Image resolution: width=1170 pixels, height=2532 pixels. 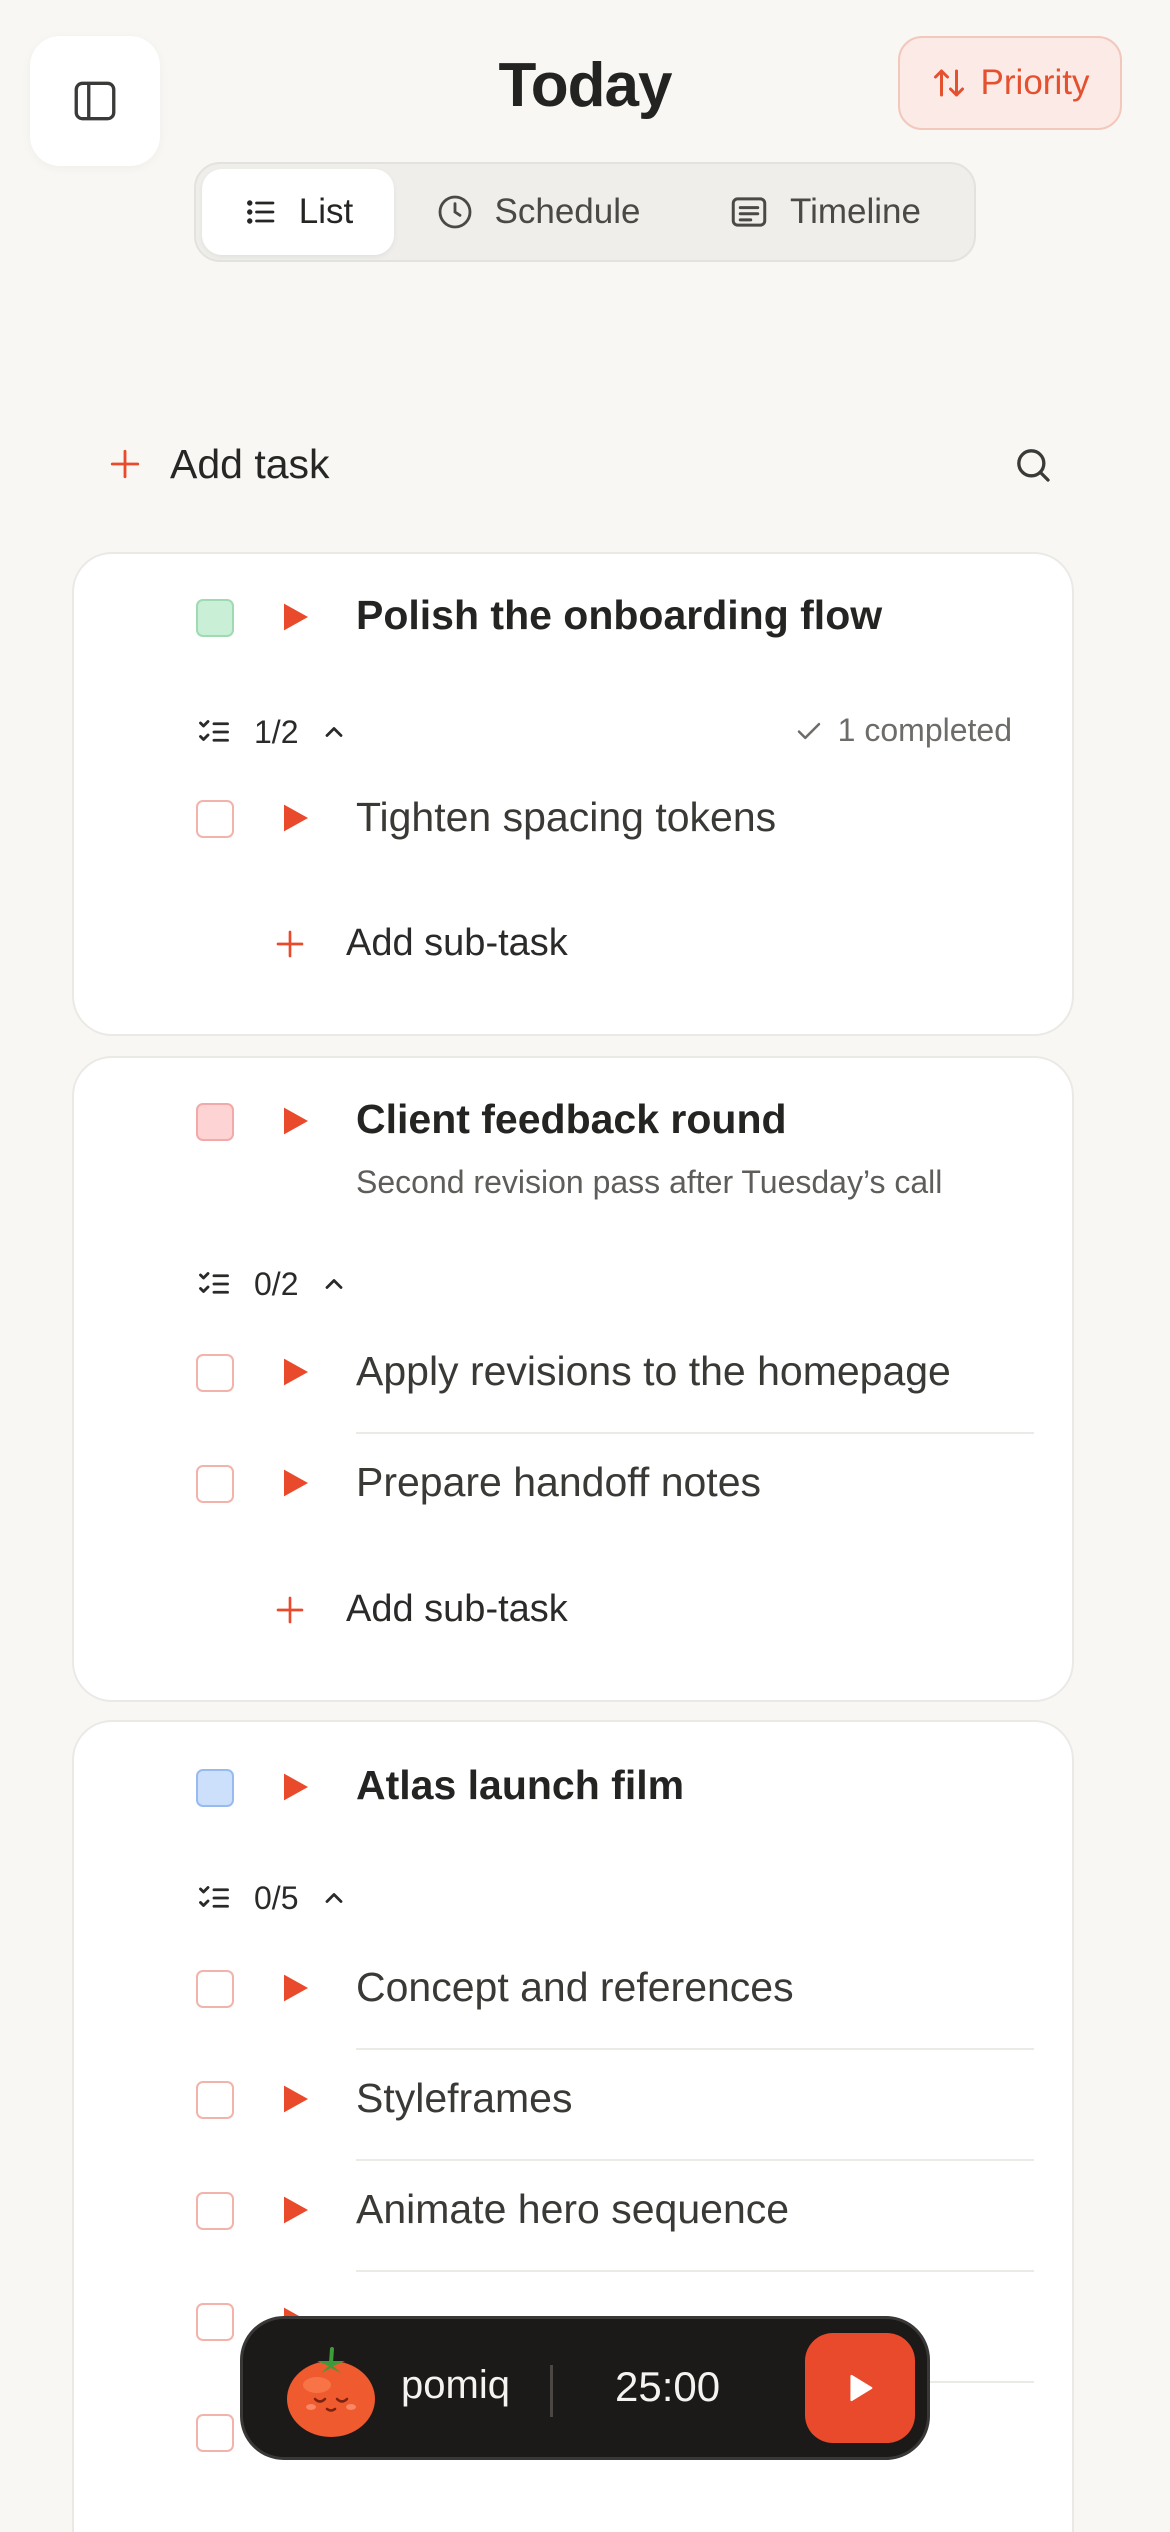 What do you see at coordinates (668, 2386) in the screenshot?
I see `timer-countdown: 25:00` at bounding box center [668, 2386].